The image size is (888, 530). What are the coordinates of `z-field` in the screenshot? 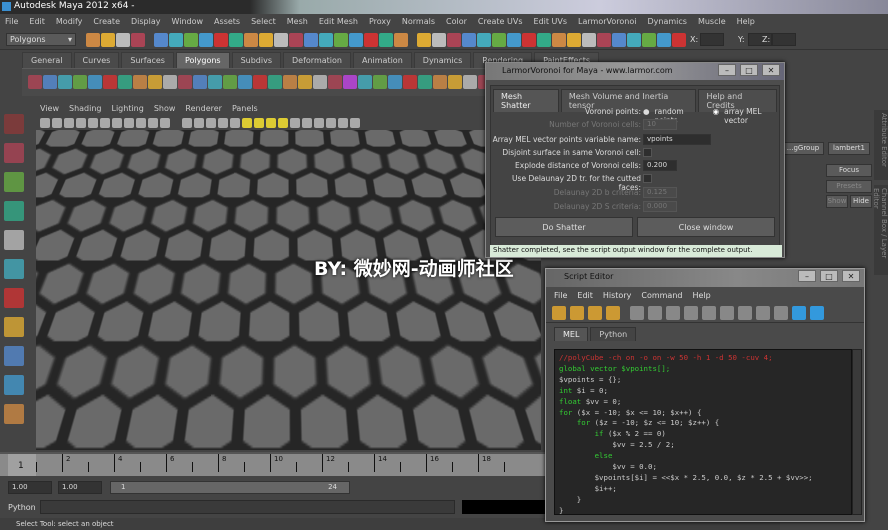 It's located at (784, 39).